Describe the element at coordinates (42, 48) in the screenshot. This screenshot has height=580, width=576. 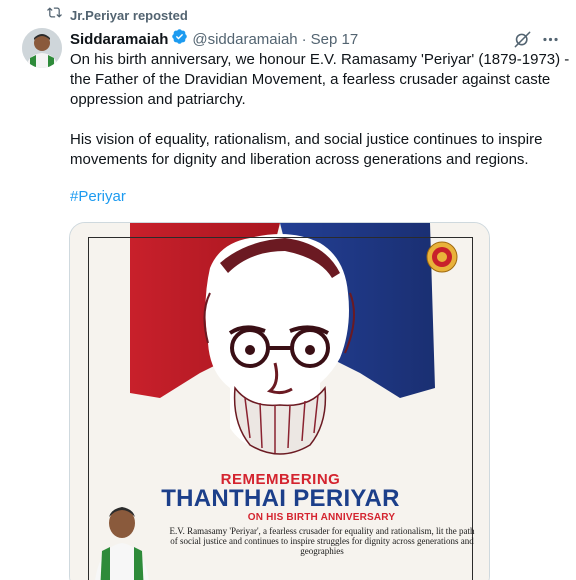
I see `avatar` at that location.